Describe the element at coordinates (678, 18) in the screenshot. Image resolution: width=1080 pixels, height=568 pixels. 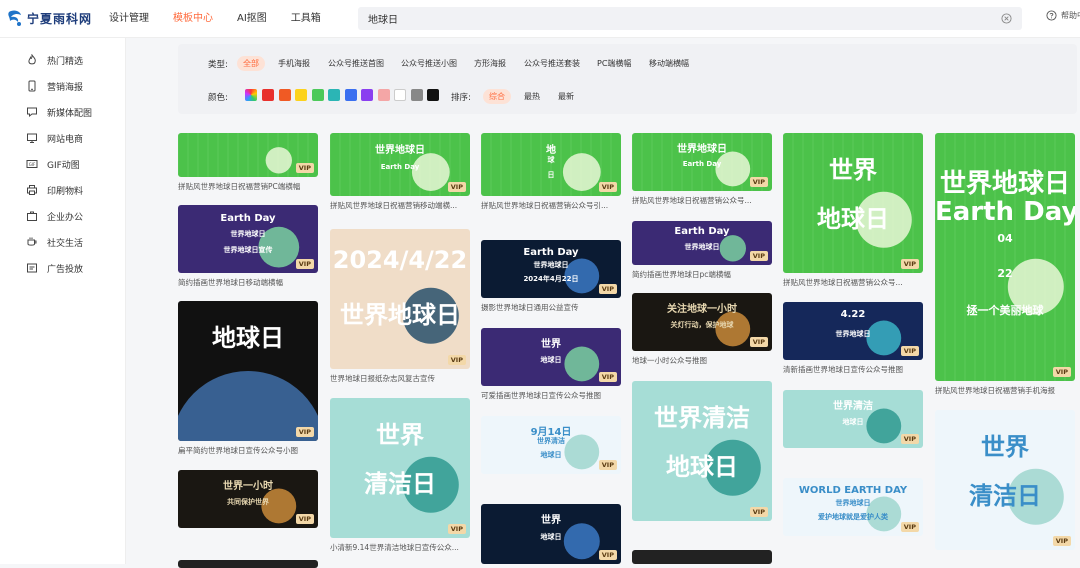
I see `search-input` at that location.